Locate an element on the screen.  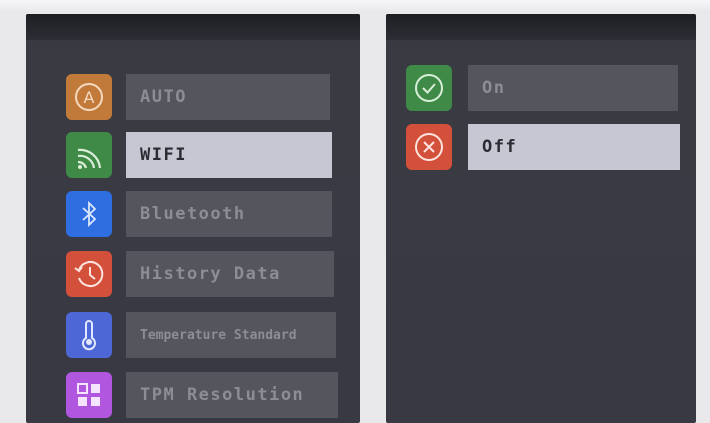
menu-item-label: WIFI is located at coordinates (229, 155).